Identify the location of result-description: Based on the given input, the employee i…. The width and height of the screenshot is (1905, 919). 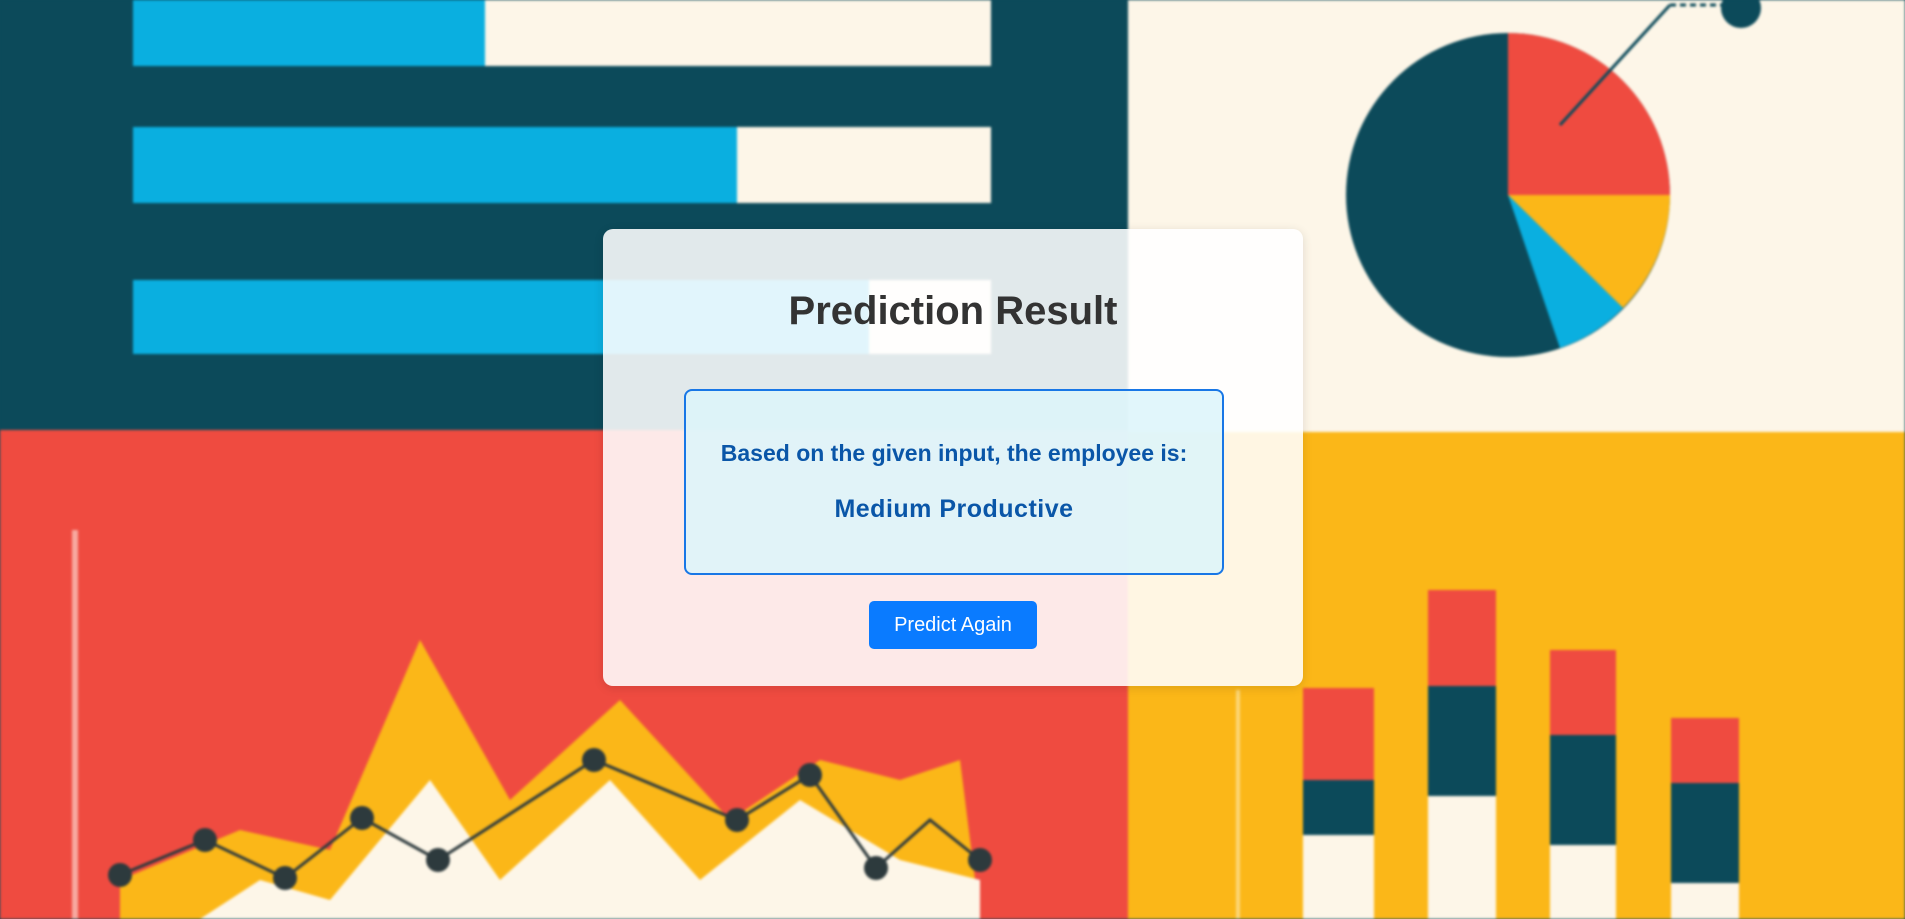
(954, 453).